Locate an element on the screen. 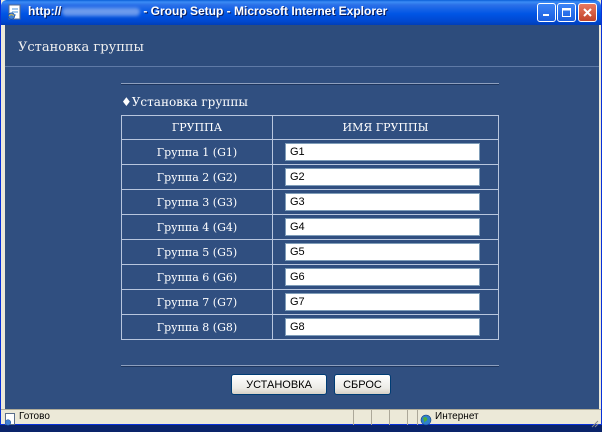  close-button is located at coordinates (587, 12).